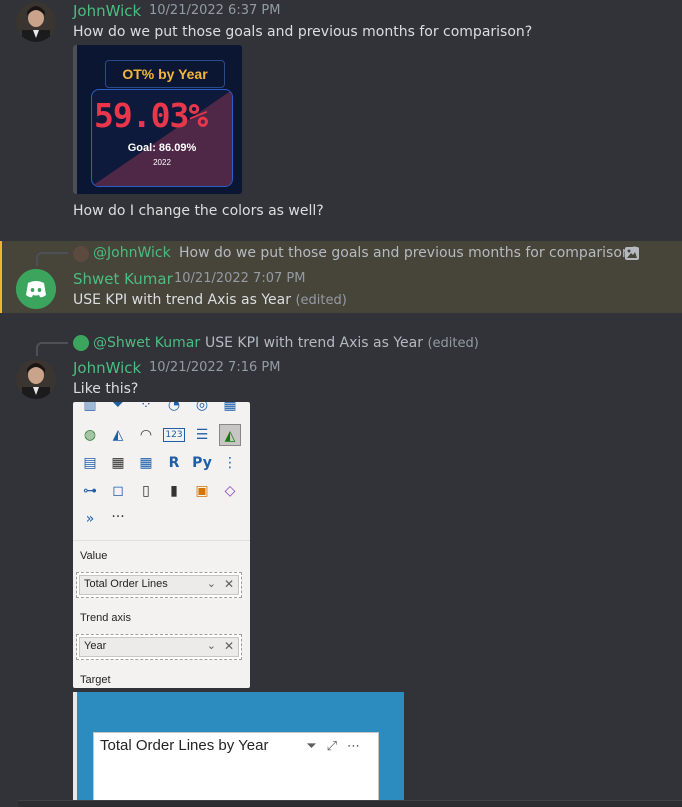 This screenshot has width=682, height=807. What do you see at coordinates (94, 556) in the screenshot?
I see `value-well-label: Value` at bounding box center [94, 556].